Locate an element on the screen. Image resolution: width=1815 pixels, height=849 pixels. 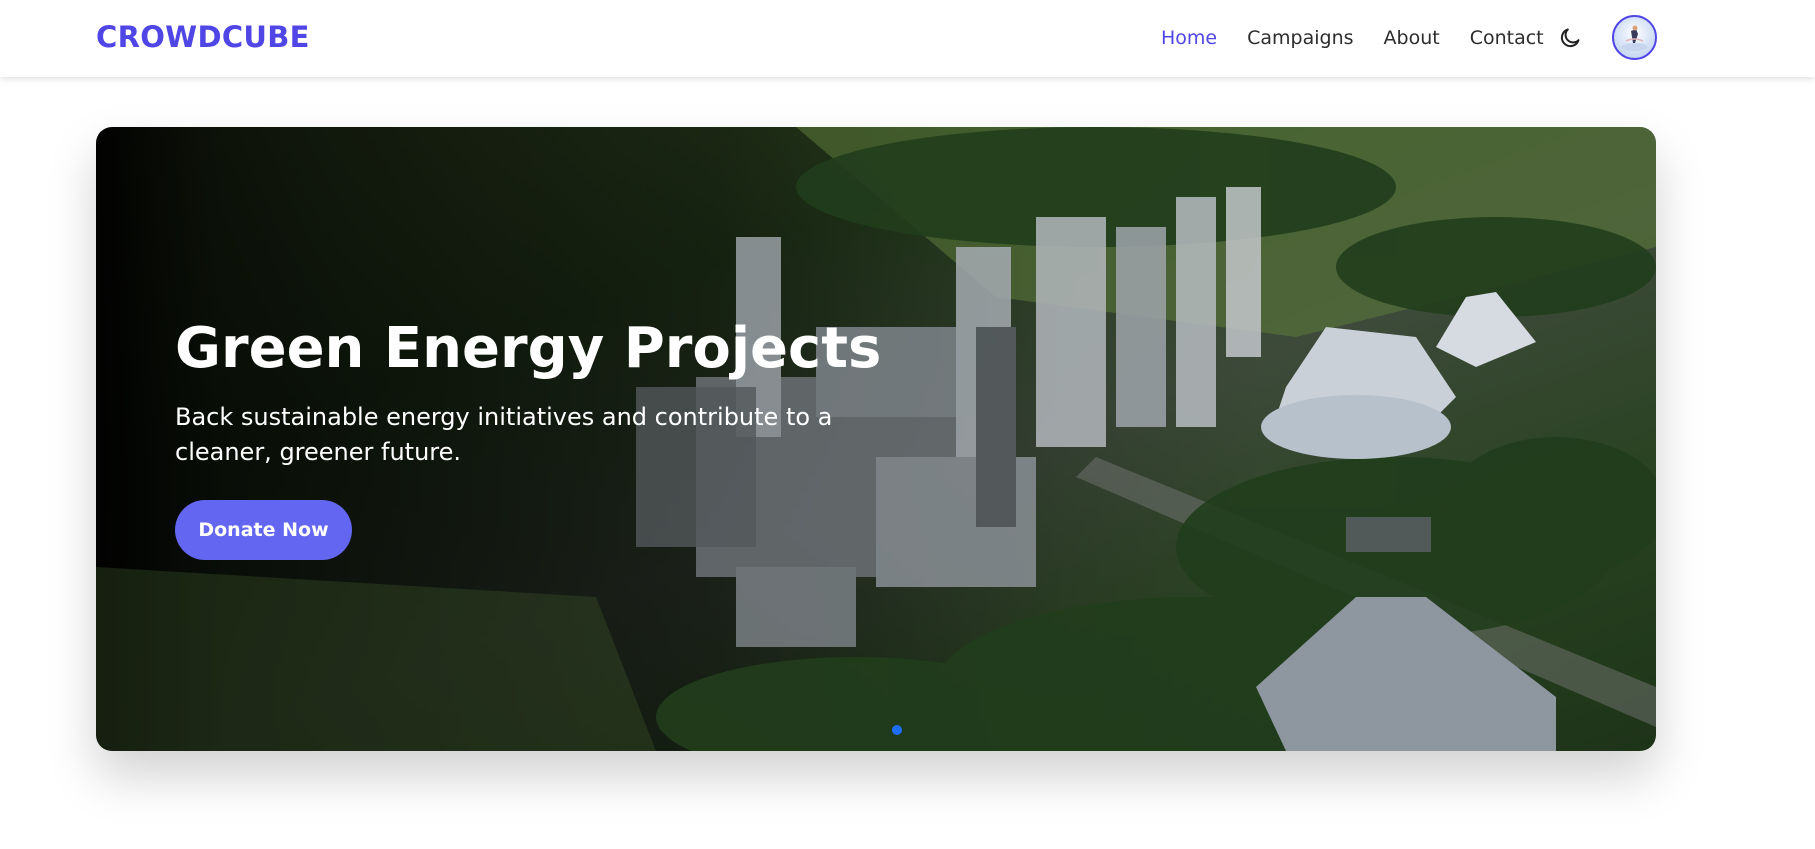
brand-logo: CROWDCUBE is located at coordinates (203, 37).